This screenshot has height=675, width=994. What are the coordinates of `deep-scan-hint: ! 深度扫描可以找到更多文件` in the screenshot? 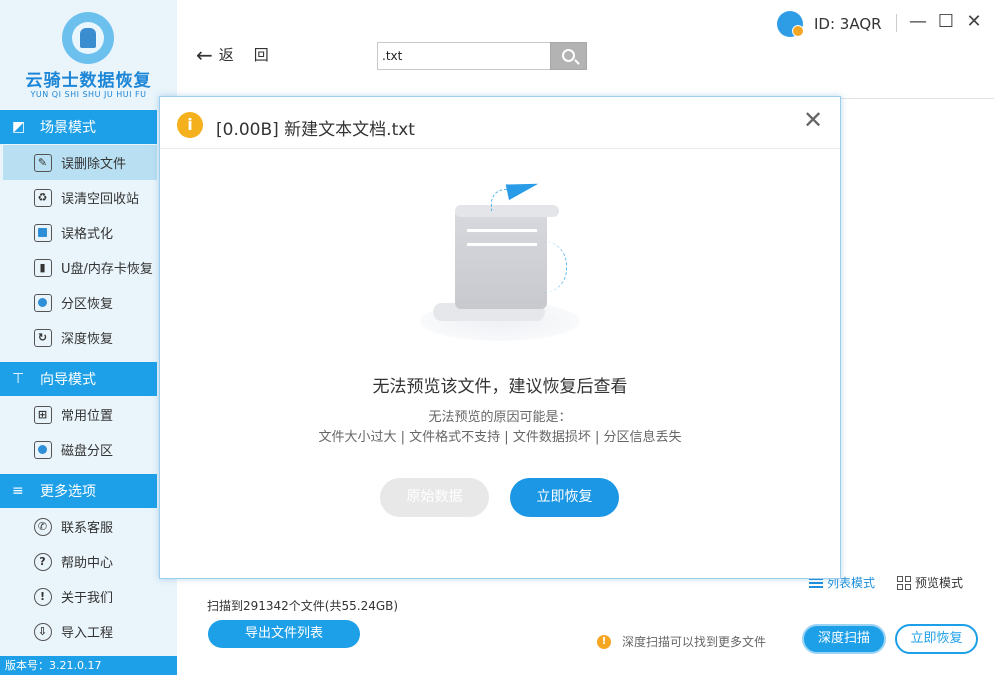 It's located at (681, 641).